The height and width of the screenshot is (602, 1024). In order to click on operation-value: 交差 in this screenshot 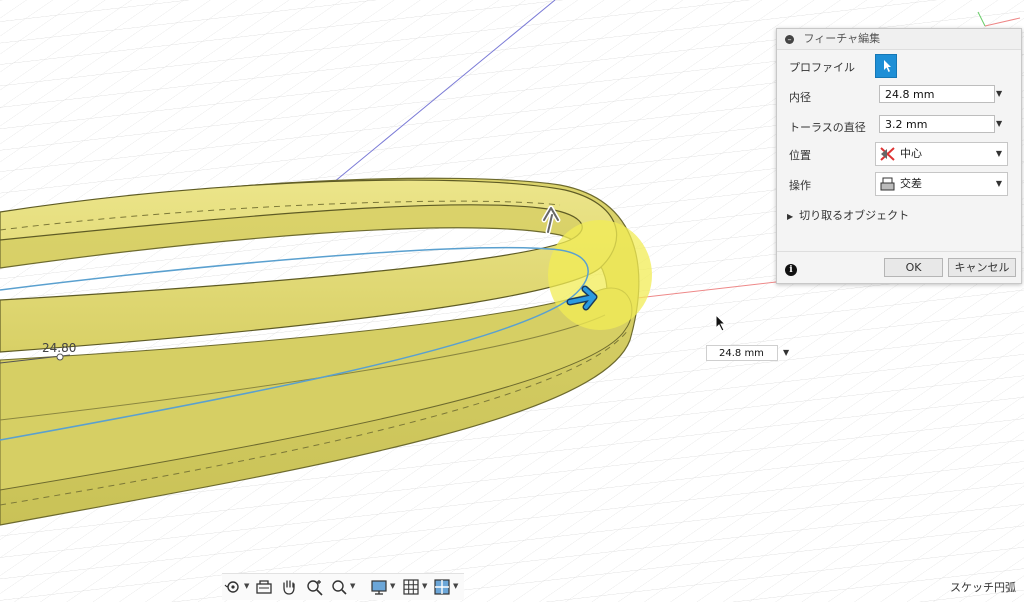, I will do `click(911, 183)`.